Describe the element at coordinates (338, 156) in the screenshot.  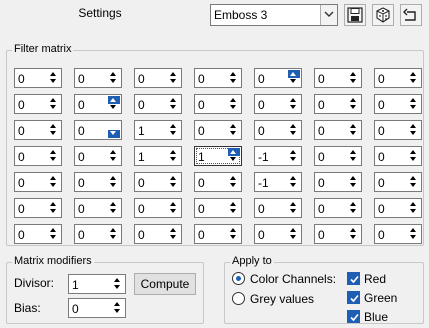
I see `matrix-cell-r3-c5: 0` at that location.